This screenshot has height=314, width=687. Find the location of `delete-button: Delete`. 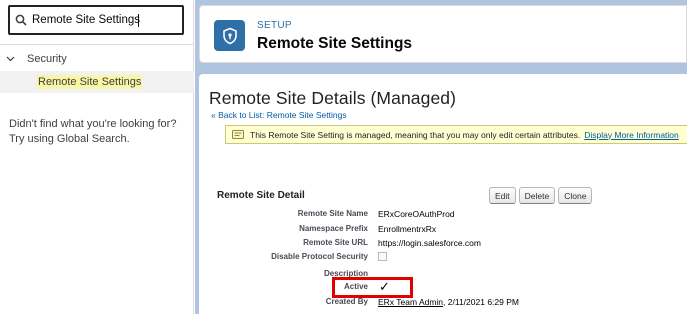

delete-button: Delete is located at coordinates (537, 195).